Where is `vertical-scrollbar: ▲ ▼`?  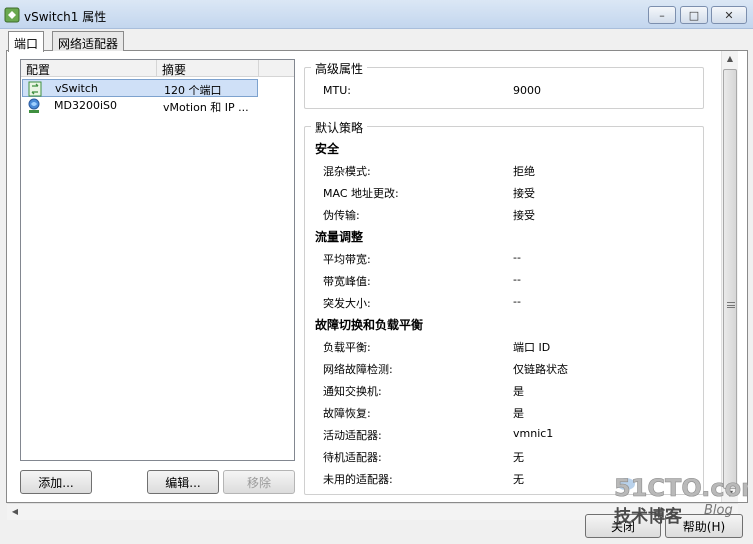 vertical-scrollbar: ▲ ▼ is located at coordinates (729, 276).